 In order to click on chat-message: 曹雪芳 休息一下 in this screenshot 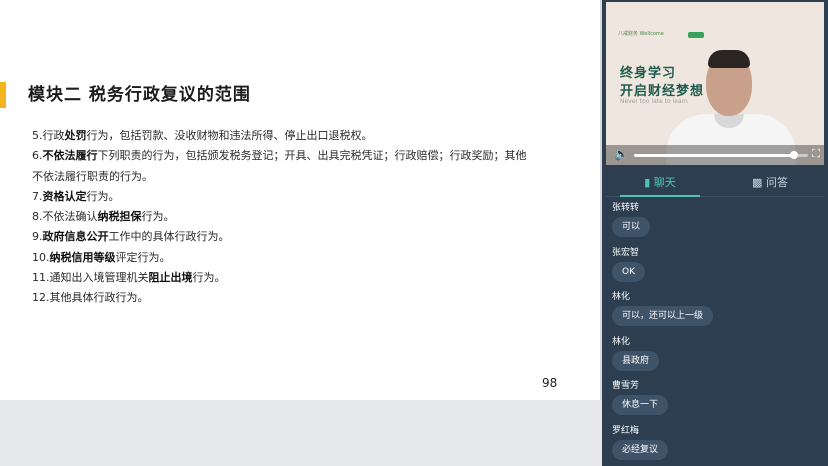, I will do `click(640, 396)`.